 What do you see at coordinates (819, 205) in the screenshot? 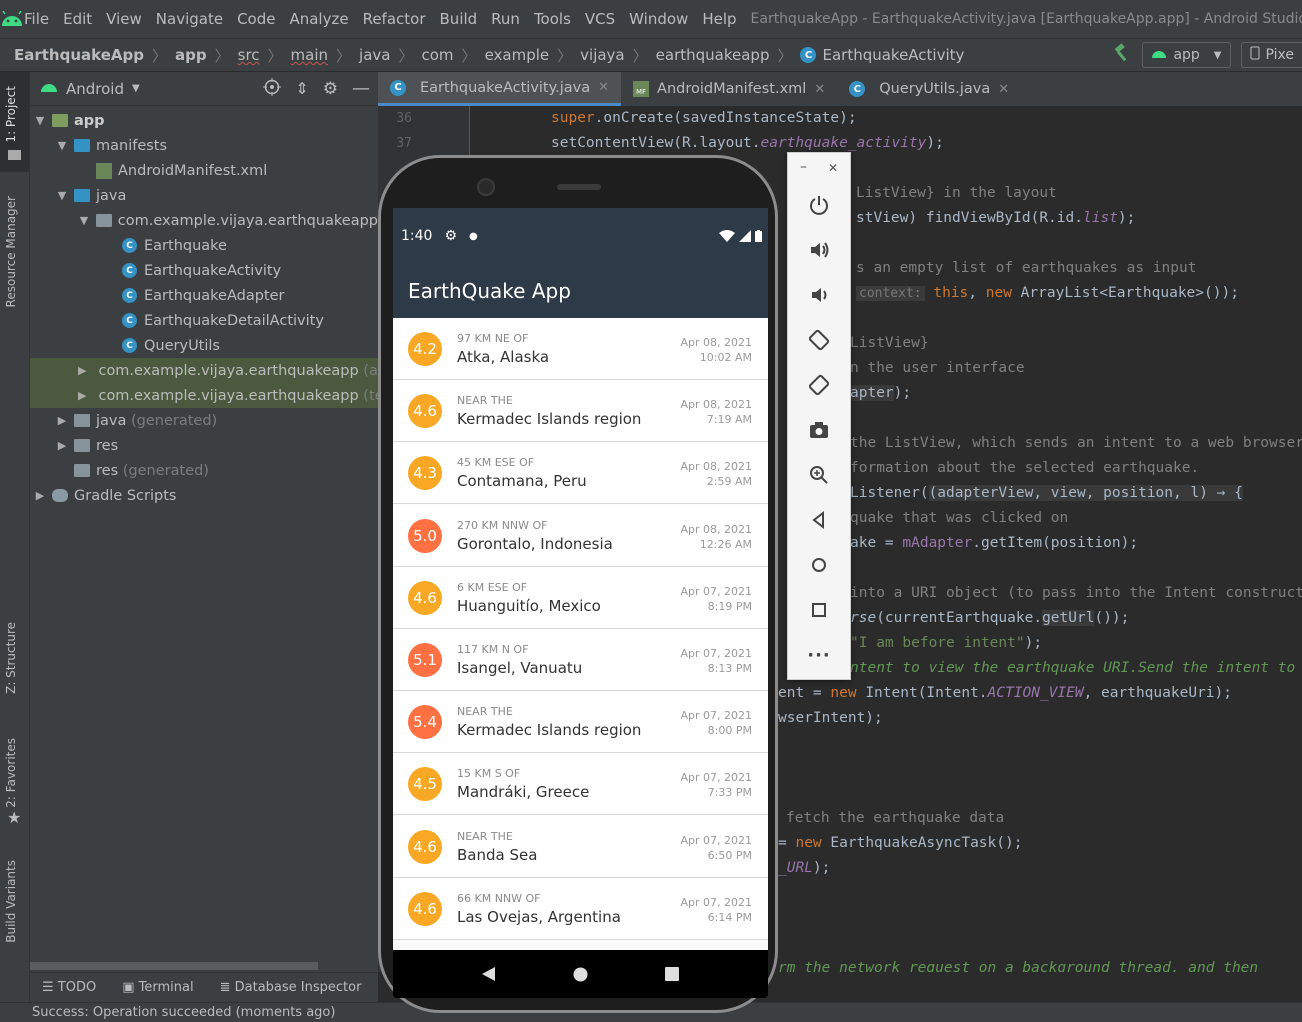
I see `power-button` at bounding box center [819, 205].